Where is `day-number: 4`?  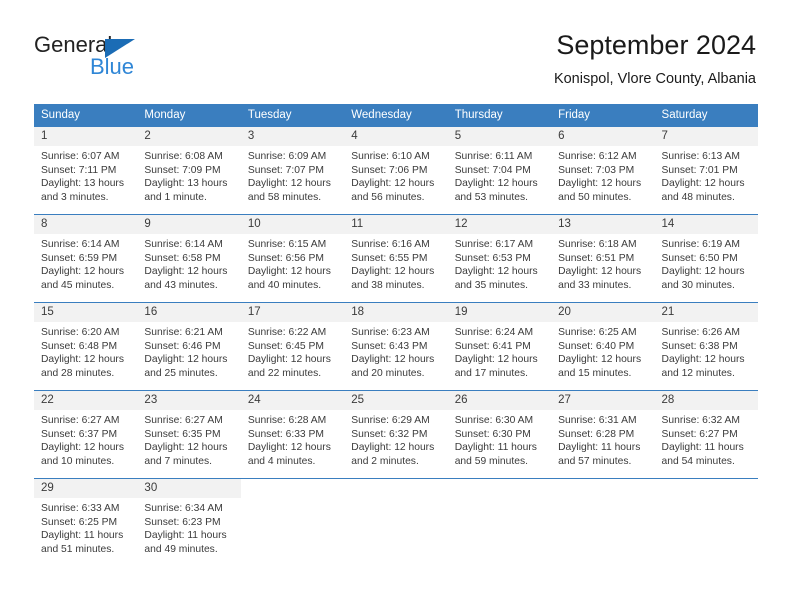
day-number: 4 is located at coordinates (396, 136).